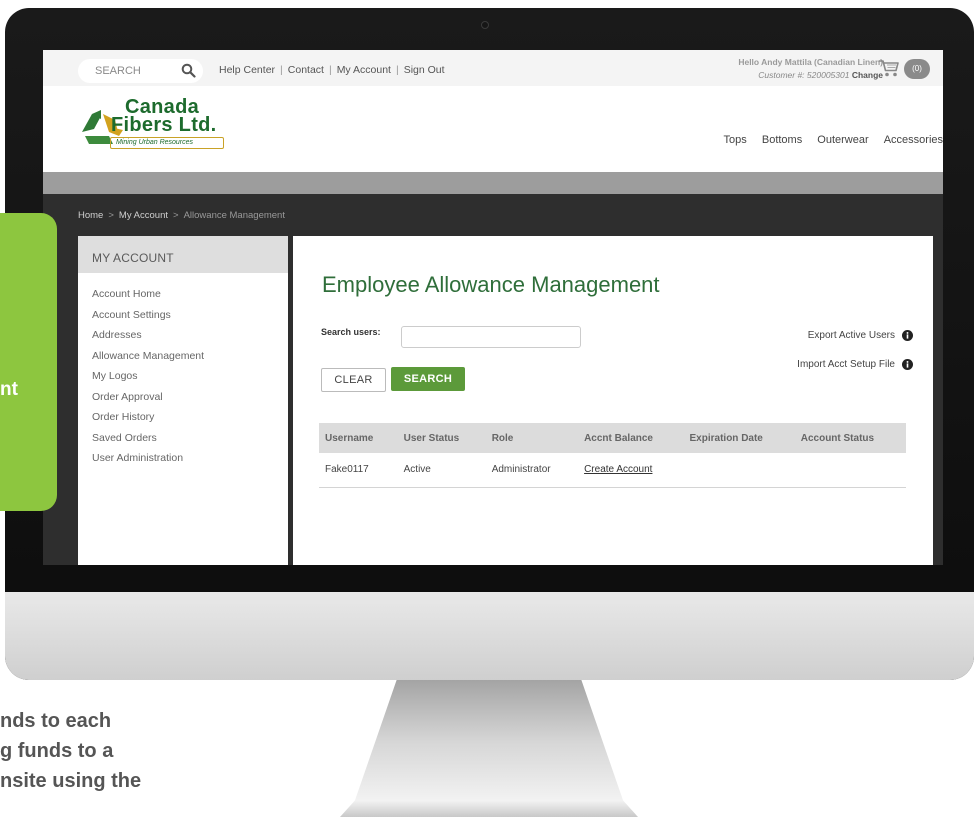 The image size is (974, 817). What do you see at coordinates (441, 470) in the screenshot?
I see `cell-user-status: Active` at bounding box center [441, 470].